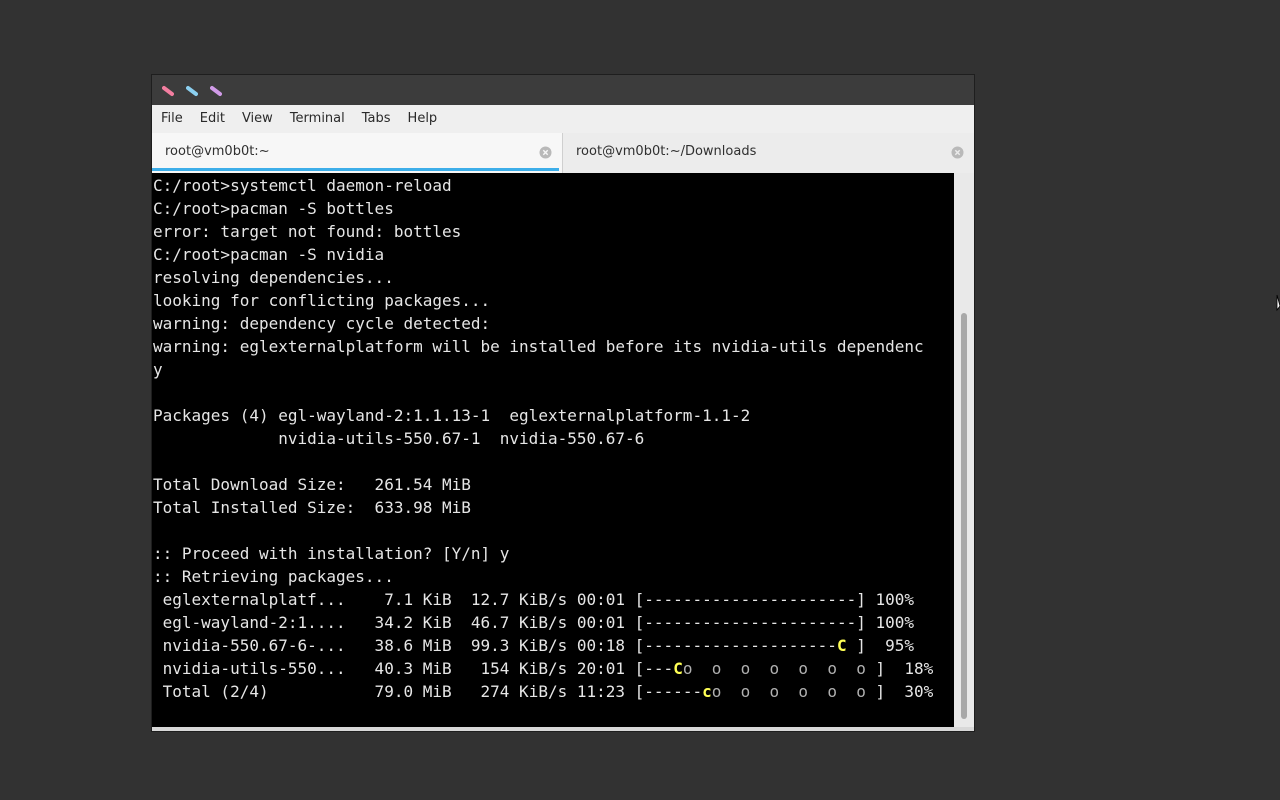  I want to click on active-tab-indicator, so click(355, 169).